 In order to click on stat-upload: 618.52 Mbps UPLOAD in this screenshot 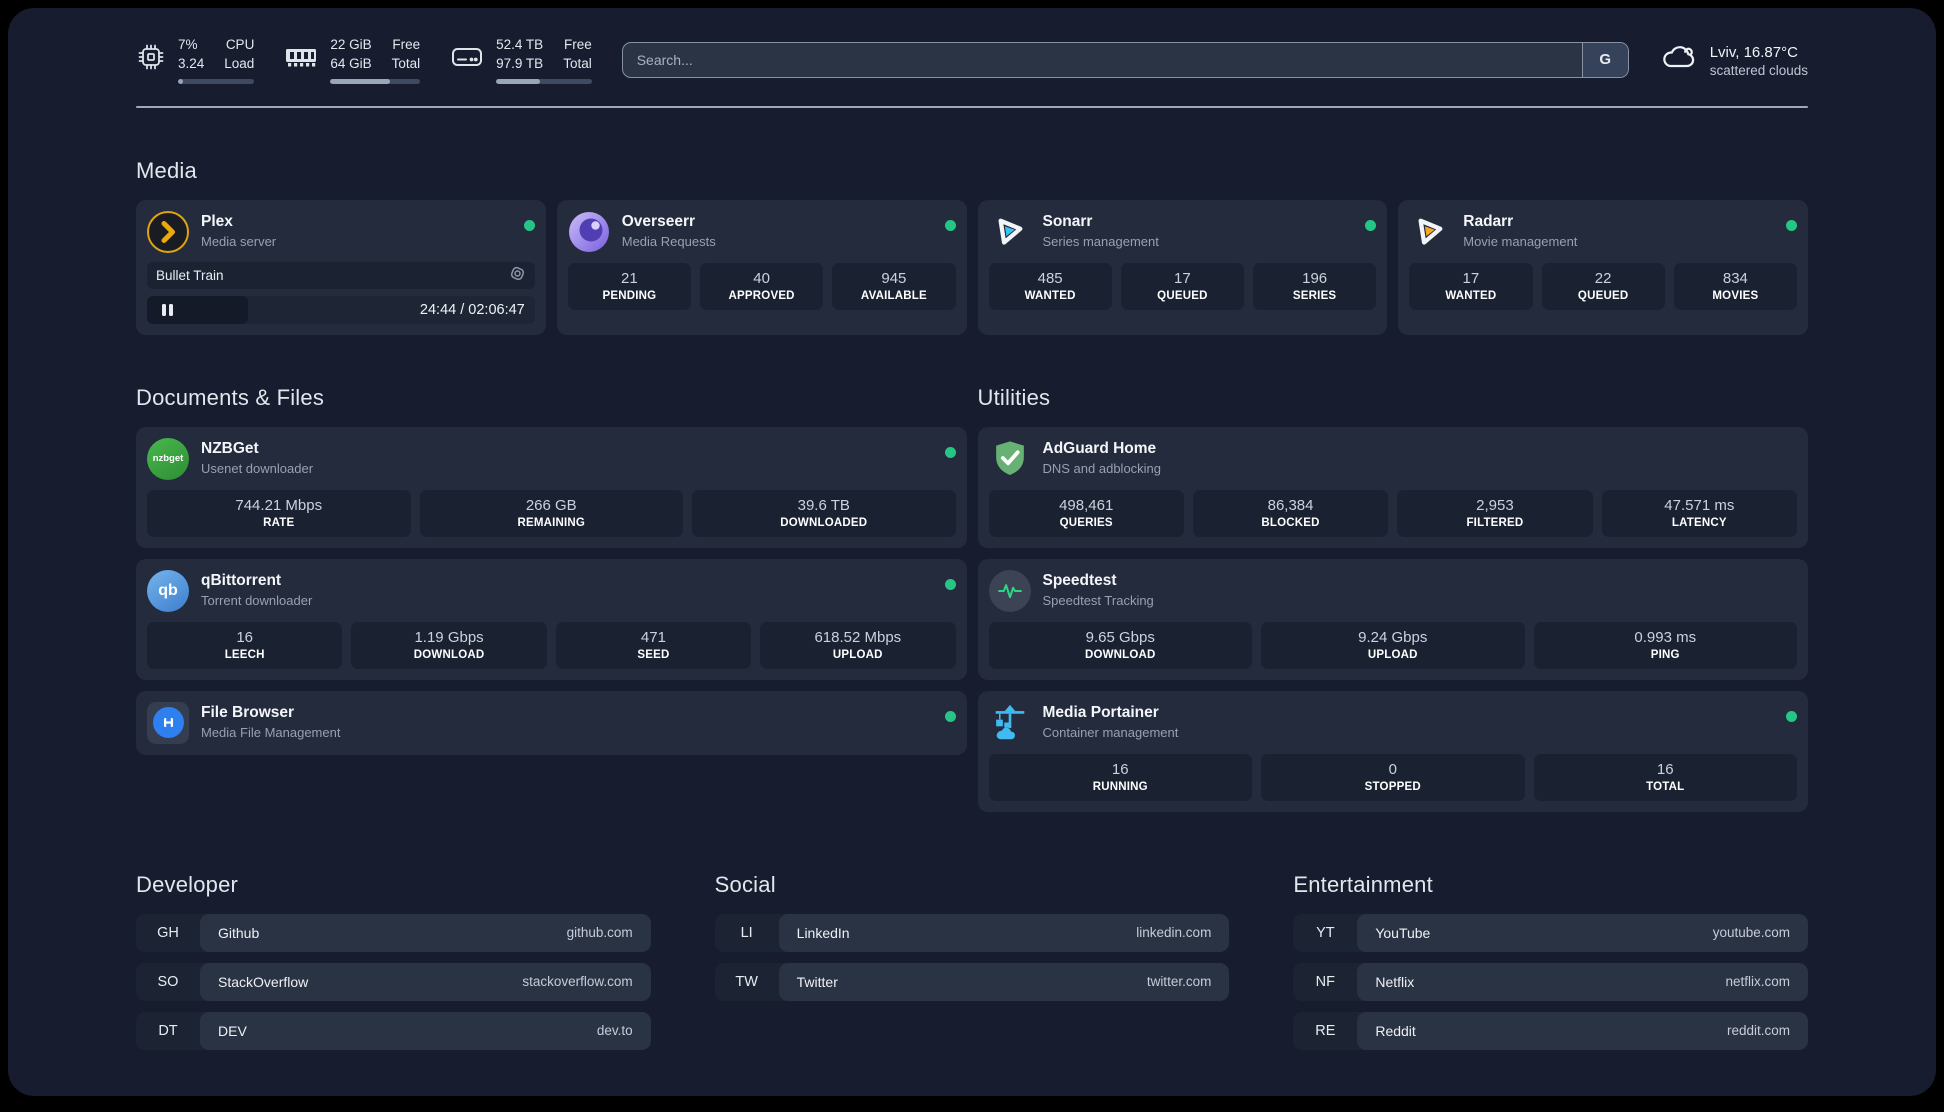, I will do `click(858, 645)`.